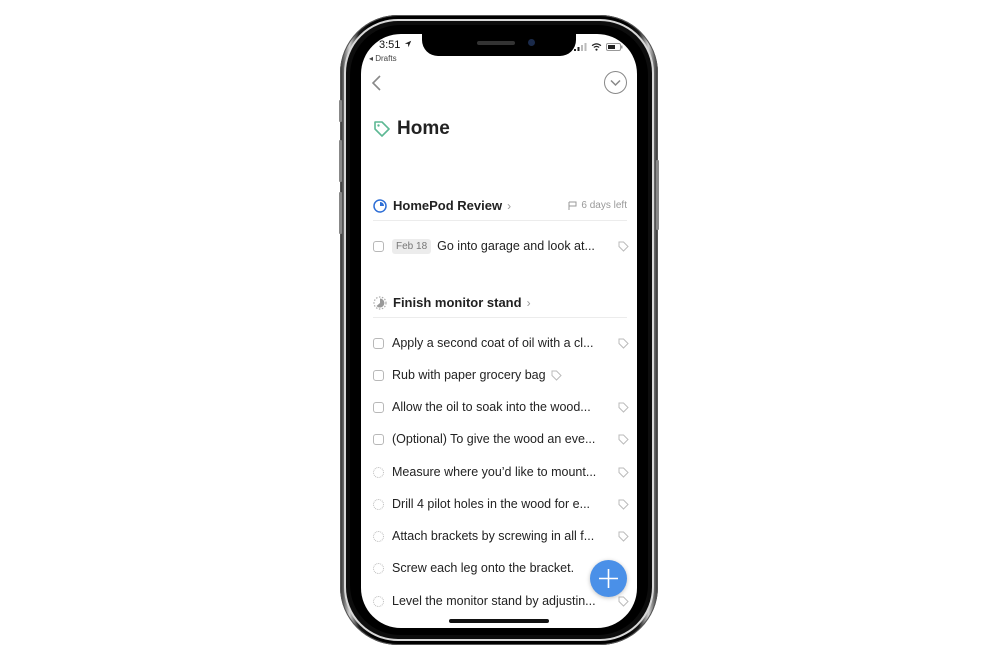  I want to click on location-arrow-icon, so click(408, 44).